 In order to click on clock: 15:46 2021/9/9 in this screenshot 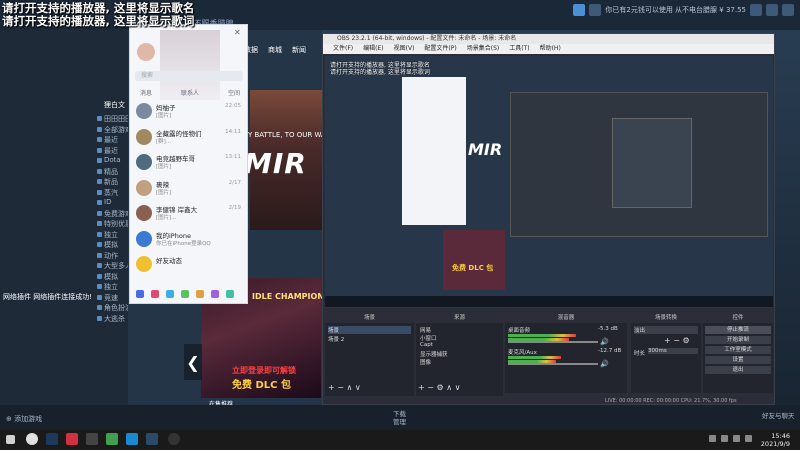, I will do `click(775, 440)`.